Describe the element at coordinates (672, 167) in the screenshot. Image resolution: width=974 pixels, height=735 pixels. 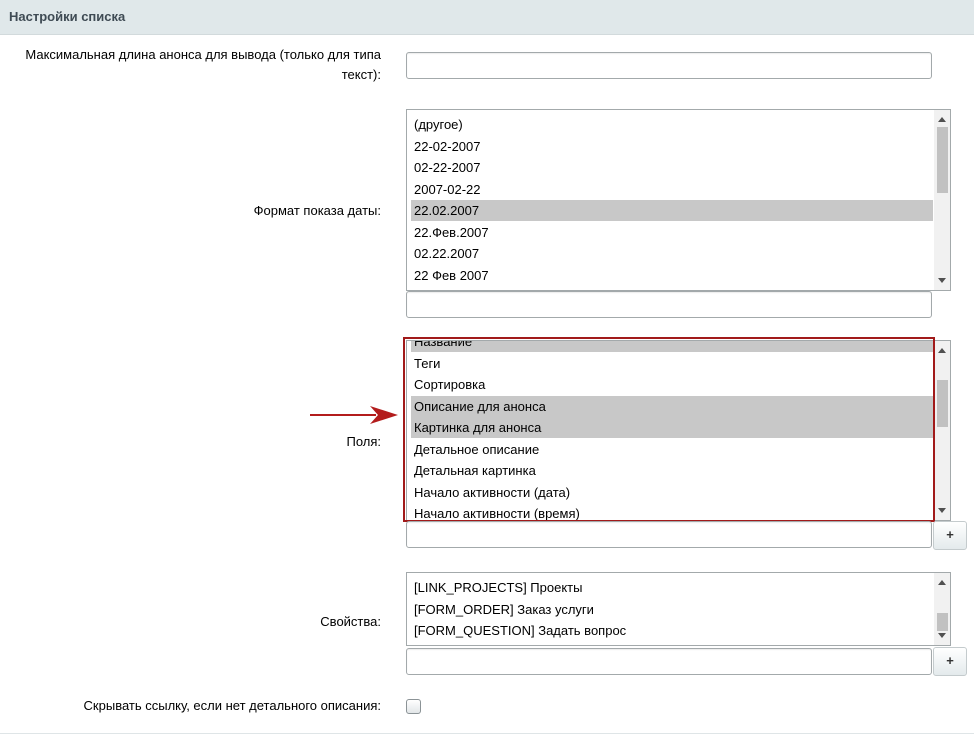
I see `list-option: 02-22-2007` at that location.